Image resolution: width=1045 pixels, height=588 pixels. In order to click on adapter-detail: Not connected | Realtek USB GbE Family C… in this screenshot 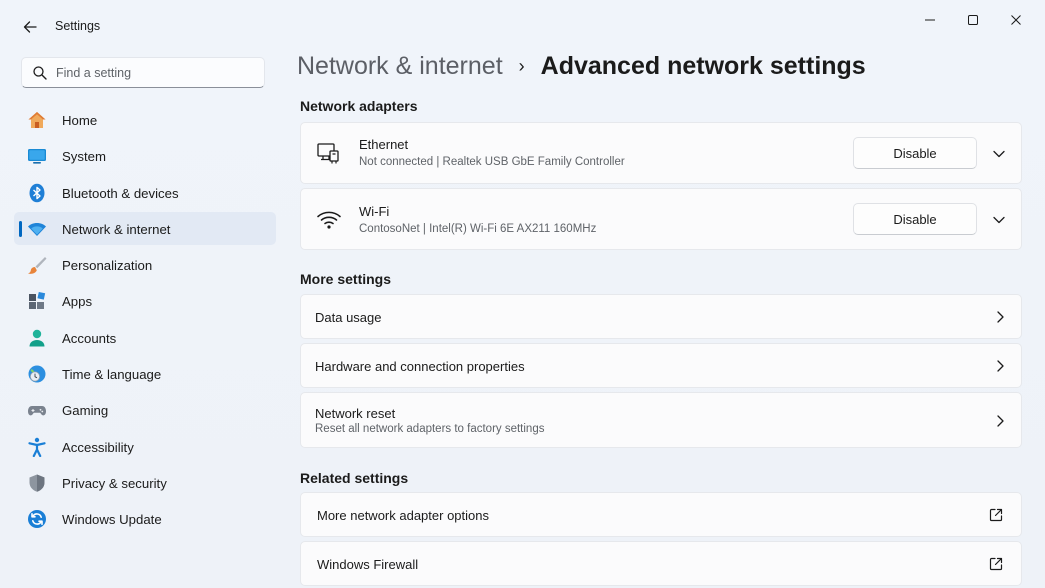, I will do `click(492, 162)`.